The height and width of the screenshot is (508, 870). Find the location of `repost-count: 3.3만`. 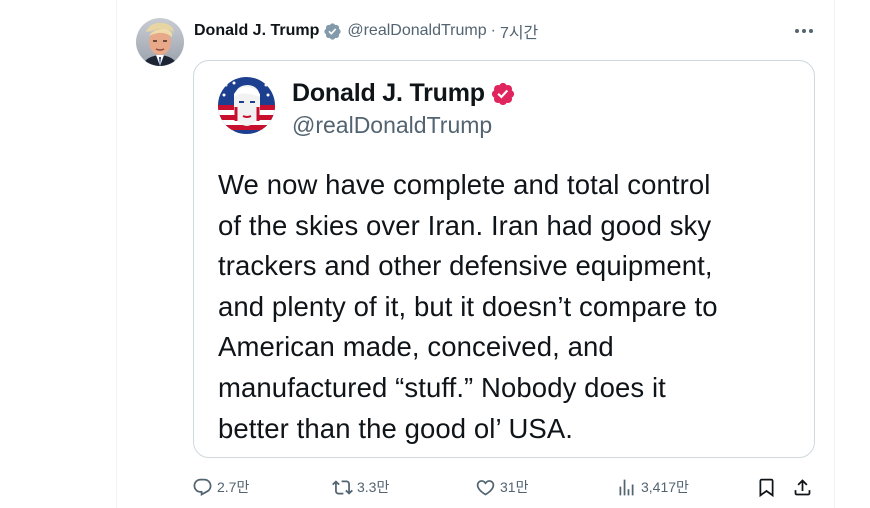

repost-count: 3.3만 is located at coordinates (373, 487).